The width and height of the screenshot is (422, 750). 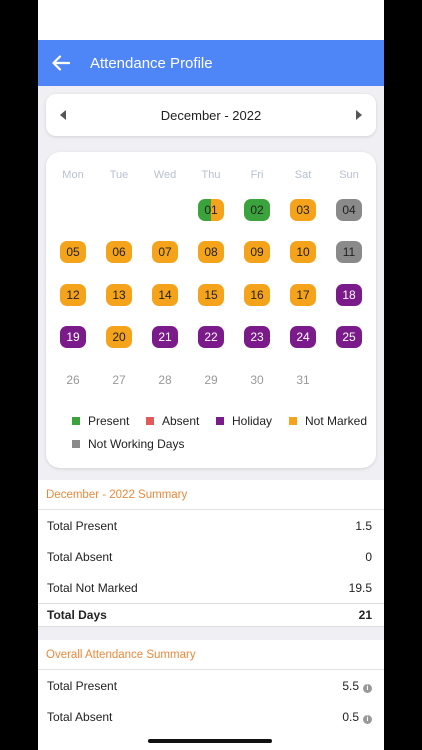 I want to click on page-title: Attendance Profile, so click(x=151, y=63).